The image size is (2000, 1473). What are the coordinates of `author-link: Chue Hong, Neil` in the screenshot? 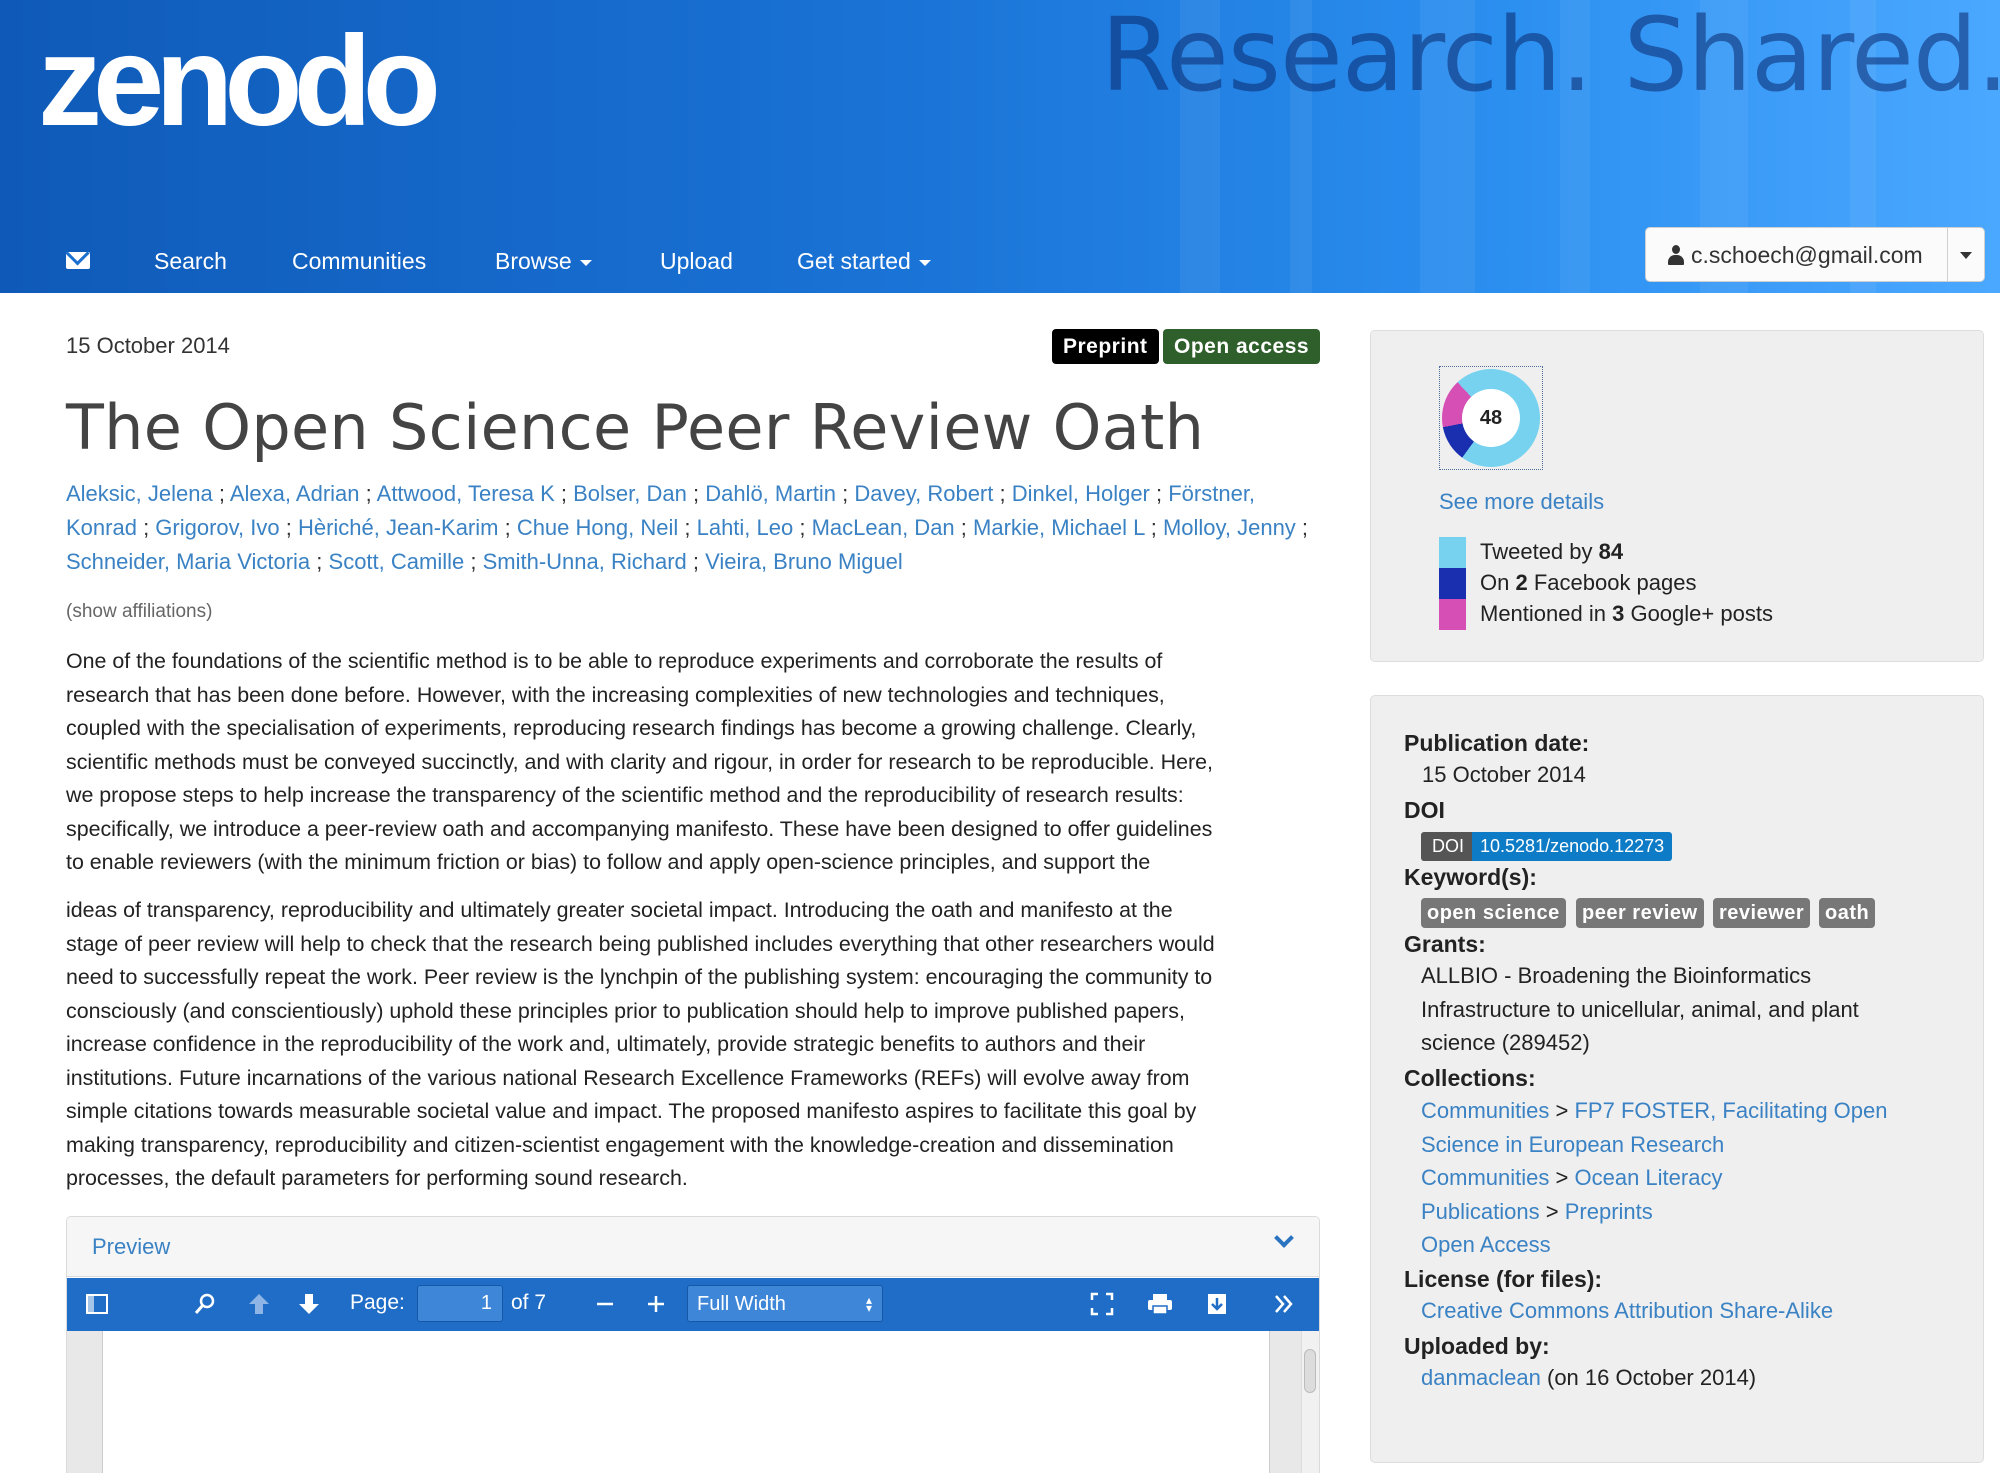 It's located at (597, 527).